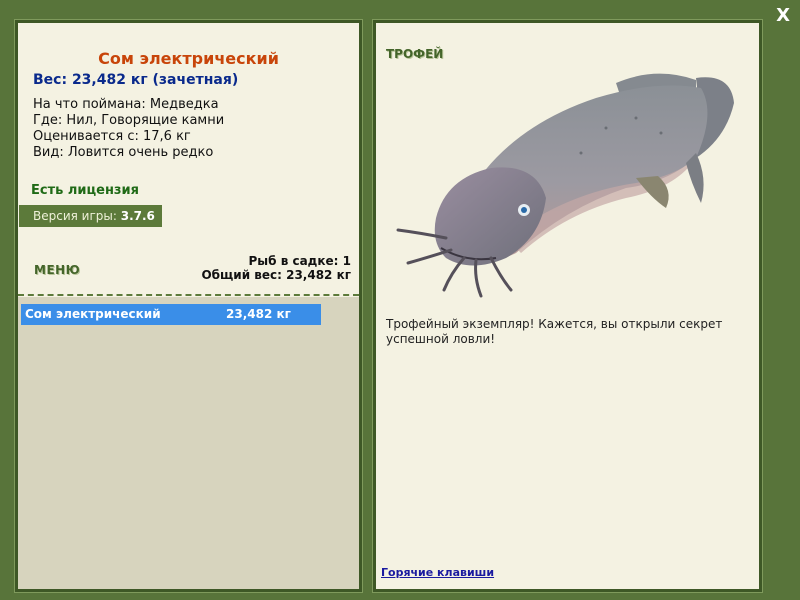  What do you see at coordinates (188, 58) in the screenshot?
I see `fish-name: Сом электрический` at bounding box center [188, 58].